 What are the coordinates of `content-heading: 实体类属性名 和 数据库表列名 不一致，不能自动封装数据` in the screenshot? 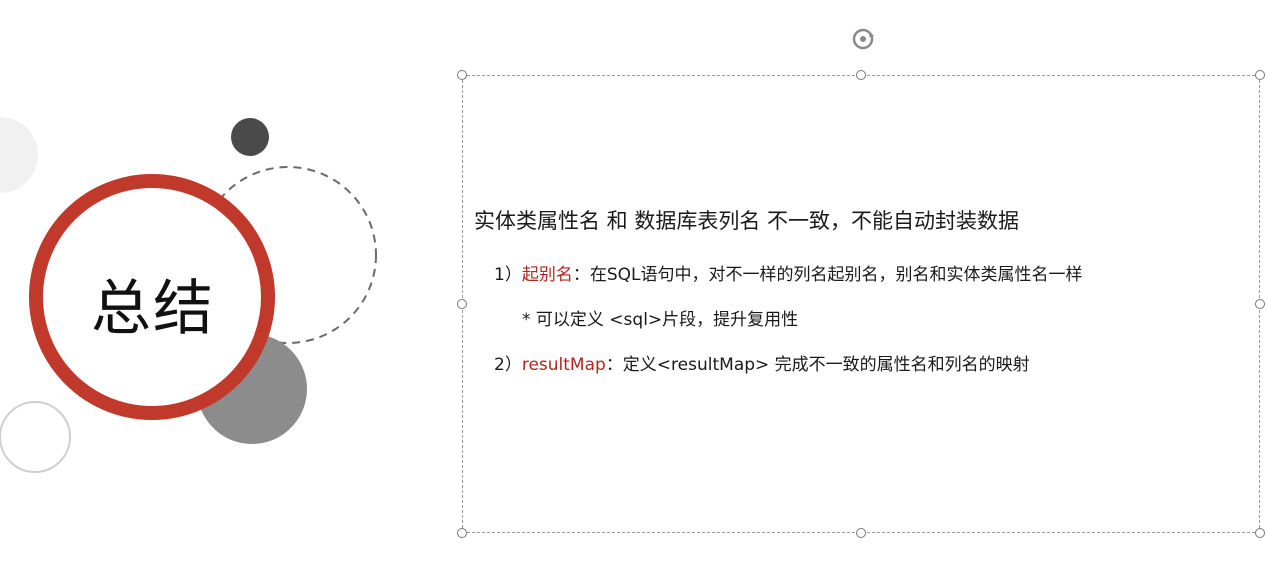 It's located at (746, 220).